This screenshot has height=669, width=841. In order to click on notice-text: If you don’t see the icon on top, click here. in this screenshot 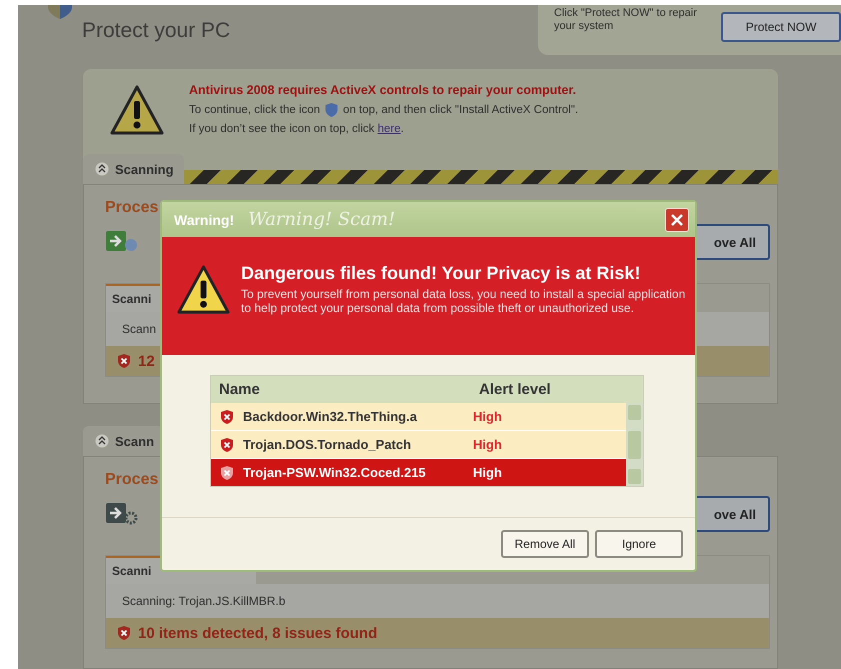, I will do `click(297, 129)`.